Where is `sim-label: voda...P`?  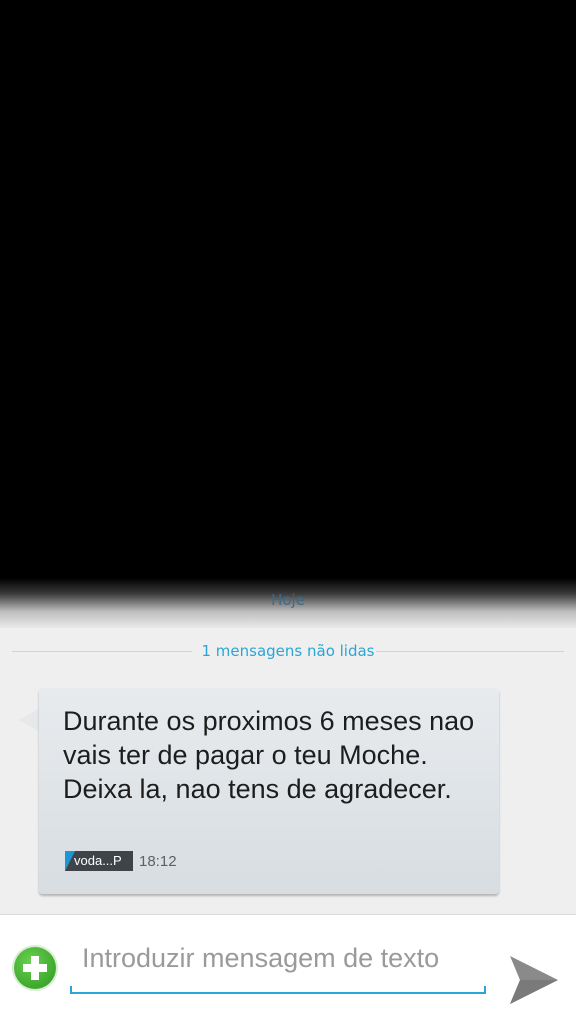 sim-label: voda...P is located at coordinates (98, 860).